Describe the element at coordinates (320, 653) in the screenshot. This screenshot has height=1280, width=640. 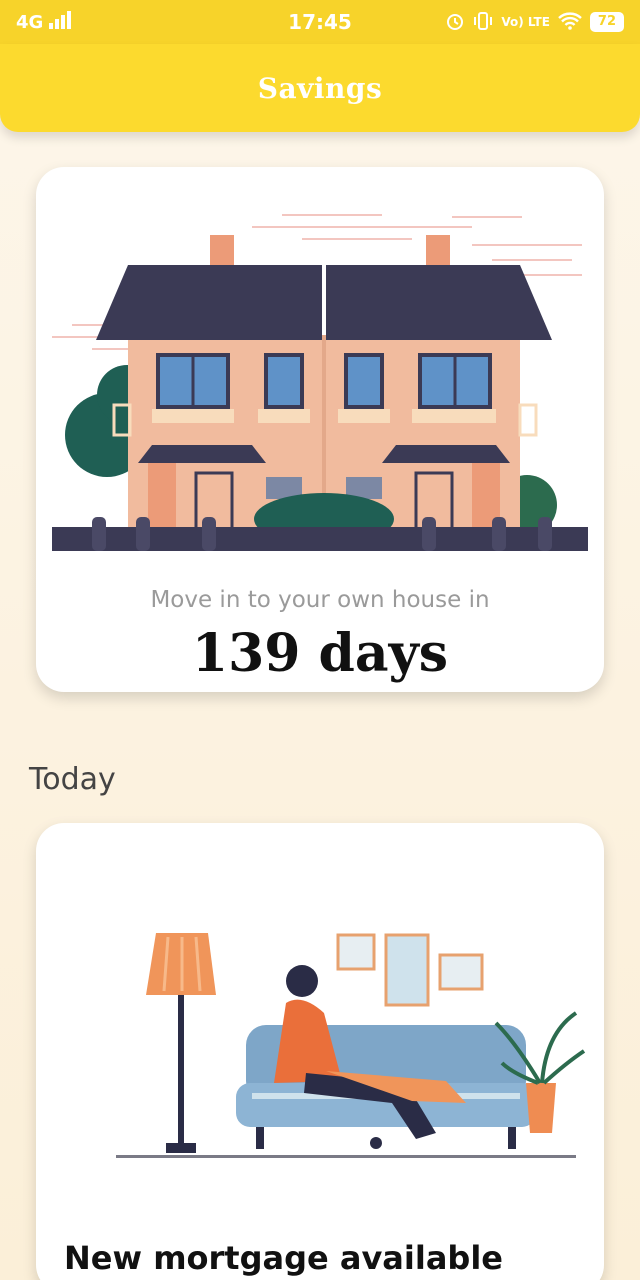
I see `days-remaining: 139 days` at that location.